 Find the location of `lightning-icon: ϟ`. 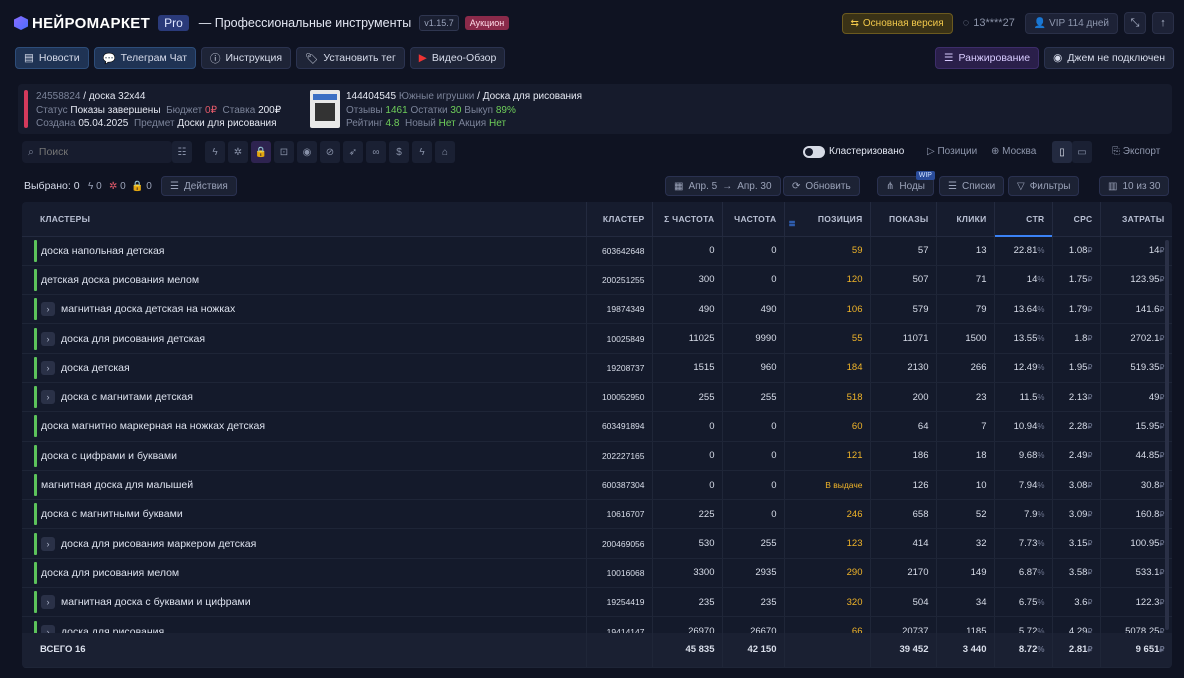

lightning-icon: ϟ is located at coordinates (215, 152).